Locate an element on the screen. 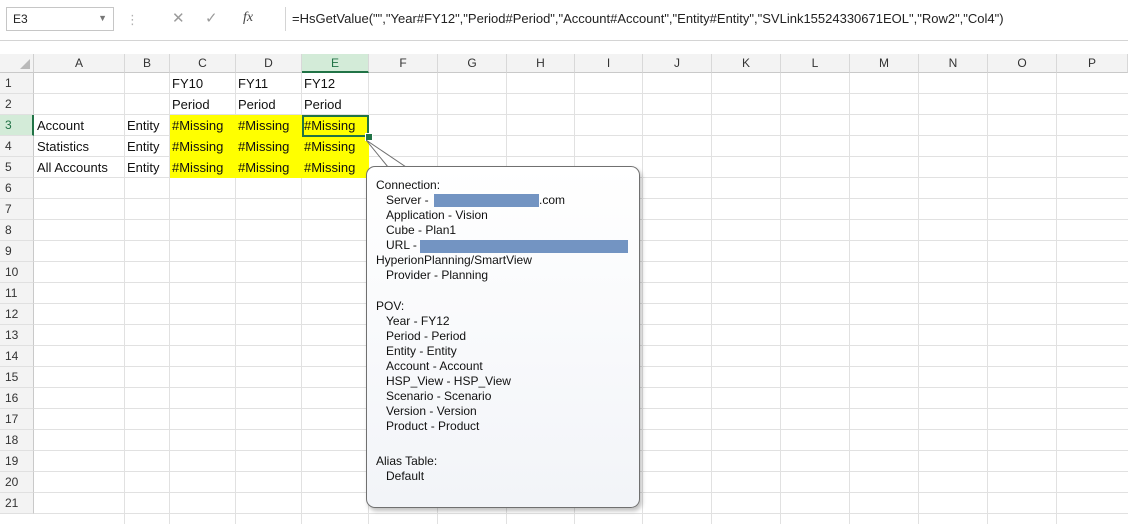 The image size is (1128, 524). row-header-11: 11 is located at coordinates (17, 293).